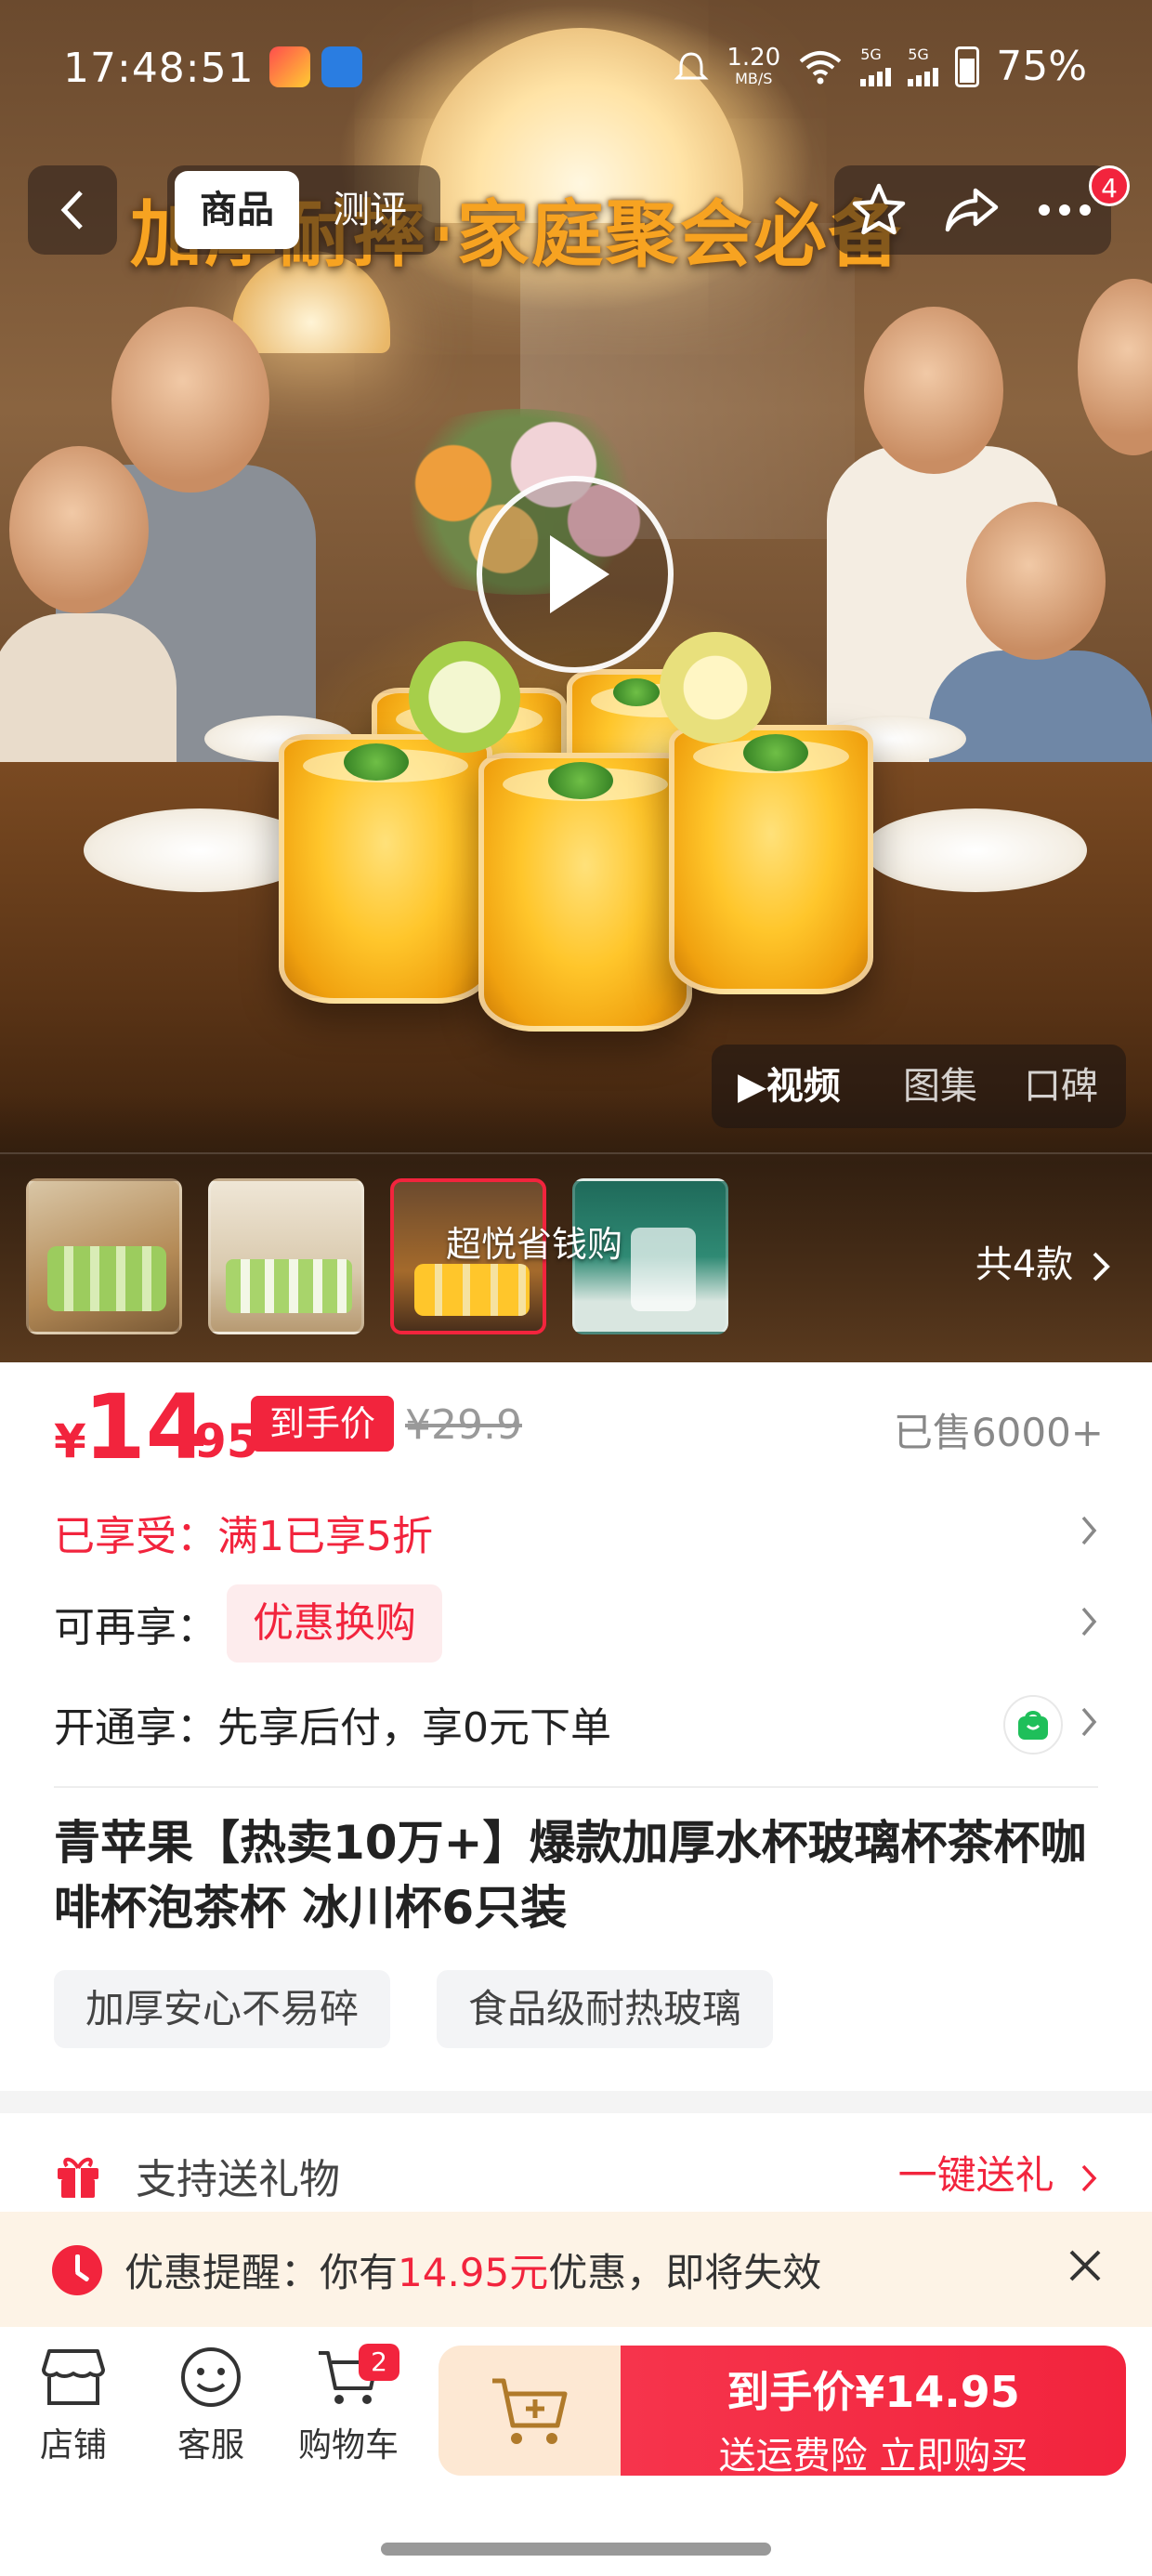 The height and width of the screenshot is (2576, 1152). Describe the element at coordinates (715, 687) in the screenshot. I see `lemon-slice` at that location.